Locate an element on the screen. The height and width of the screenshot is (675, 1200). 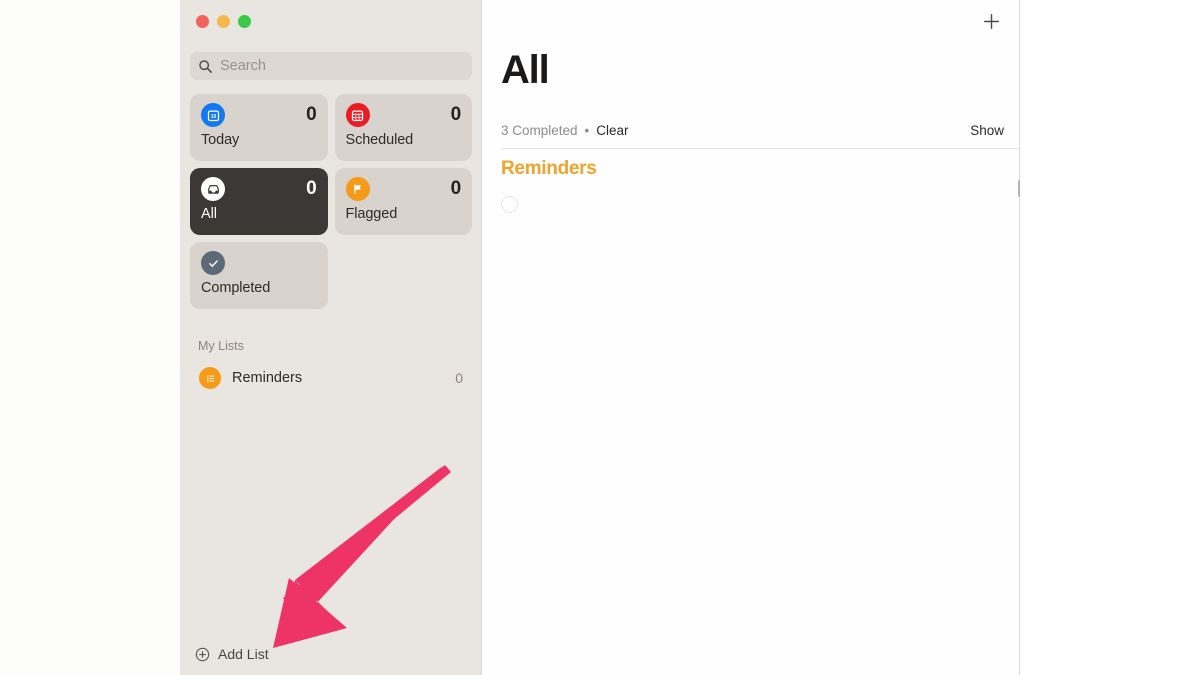
sidebar-card-today: 10 0 Today is located at coordinates (259, 127).